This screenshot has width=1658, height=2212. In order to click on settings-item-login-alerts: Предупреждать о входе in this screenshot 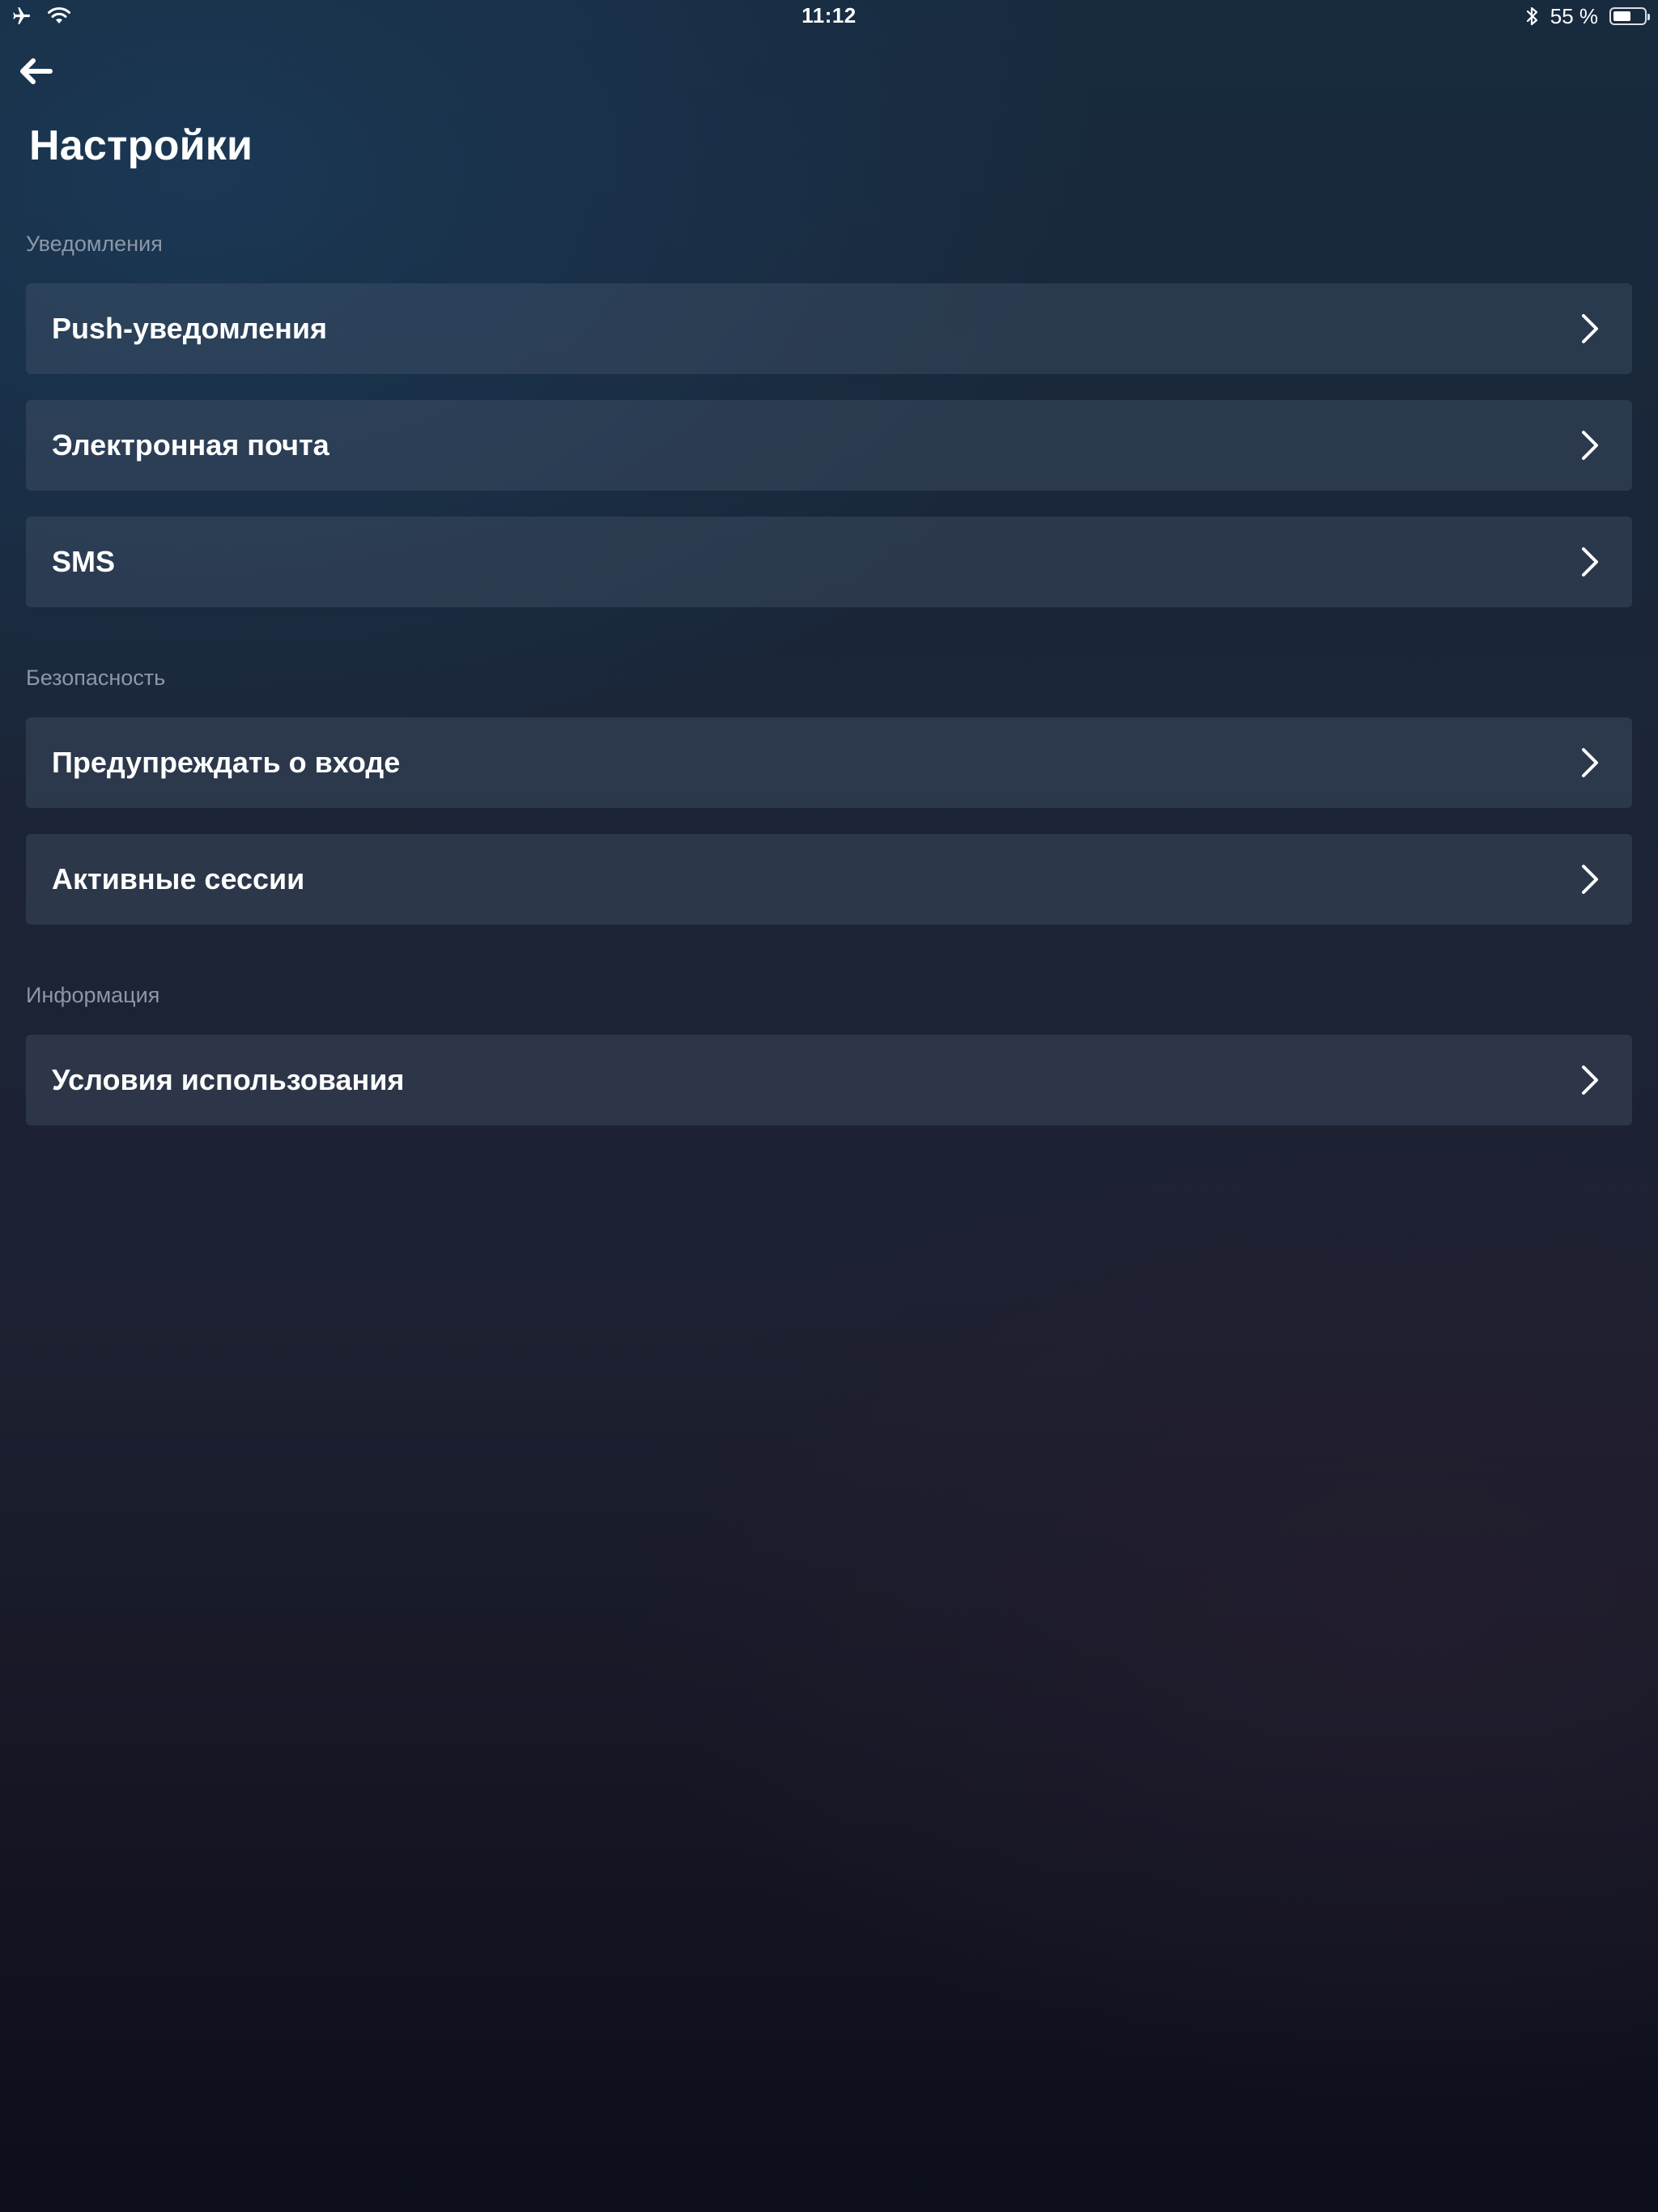, I will do `click(829, 762)`.